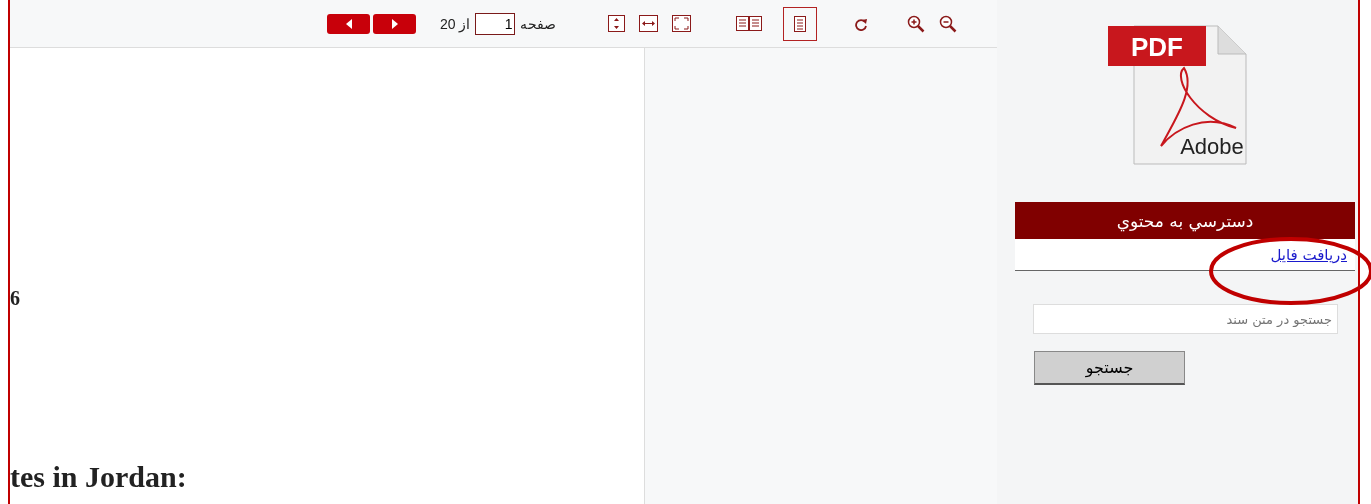  What do you see at coordinates (1157, 47) in the screenshot?
I see `pdf-label: PDF` at bounding box center [1157, 47].